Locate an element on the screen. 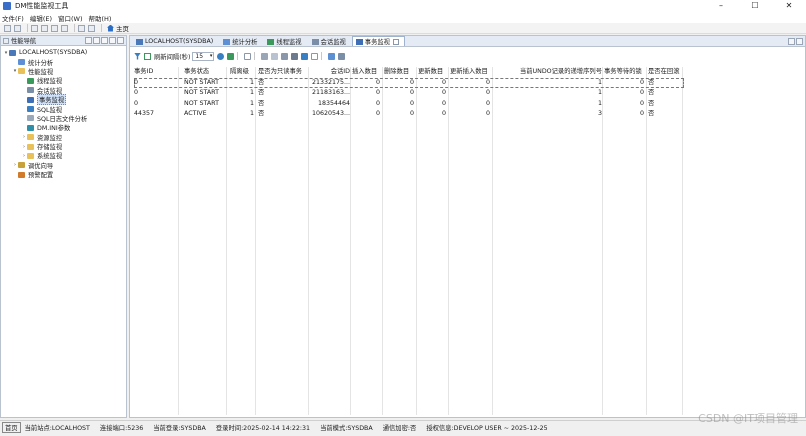  nav-tree-label: 系统监视 is located at coordinates (50, 157).